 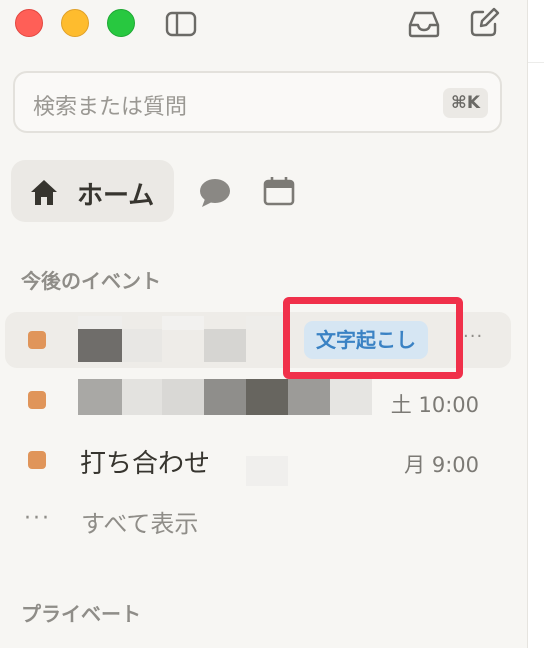 I want to click on ellipsis-icon: ···, so click(x=37, y=518).